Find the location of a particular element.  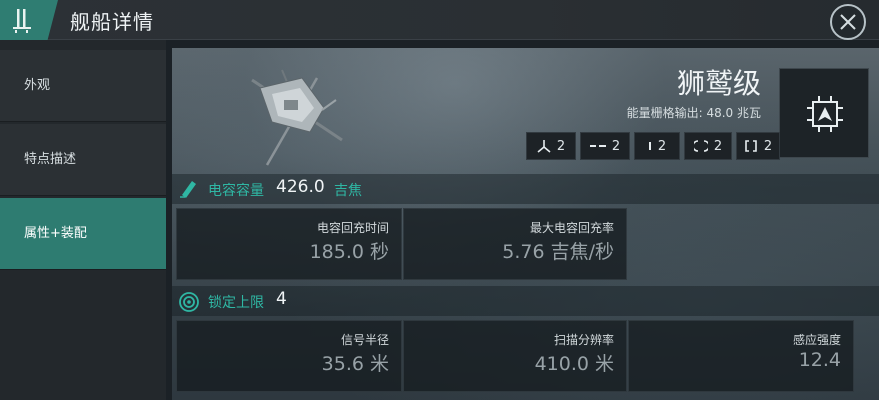

ship-class-badge is located at coordinates (824, 113).